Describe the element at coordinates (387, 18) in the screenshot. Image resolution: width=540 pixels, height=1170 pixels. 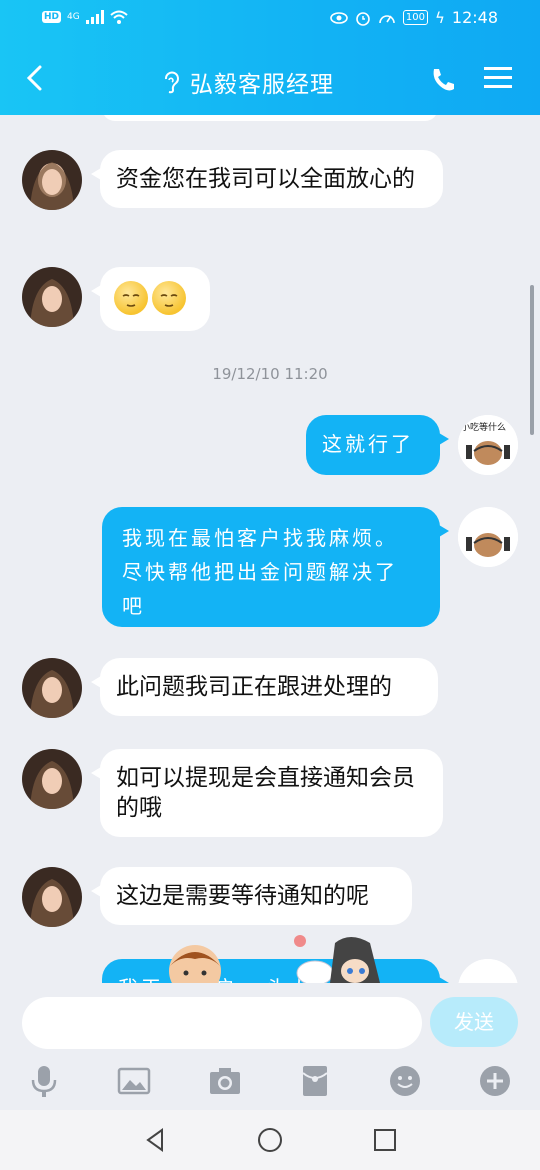
I see `speed-icon` at that location.